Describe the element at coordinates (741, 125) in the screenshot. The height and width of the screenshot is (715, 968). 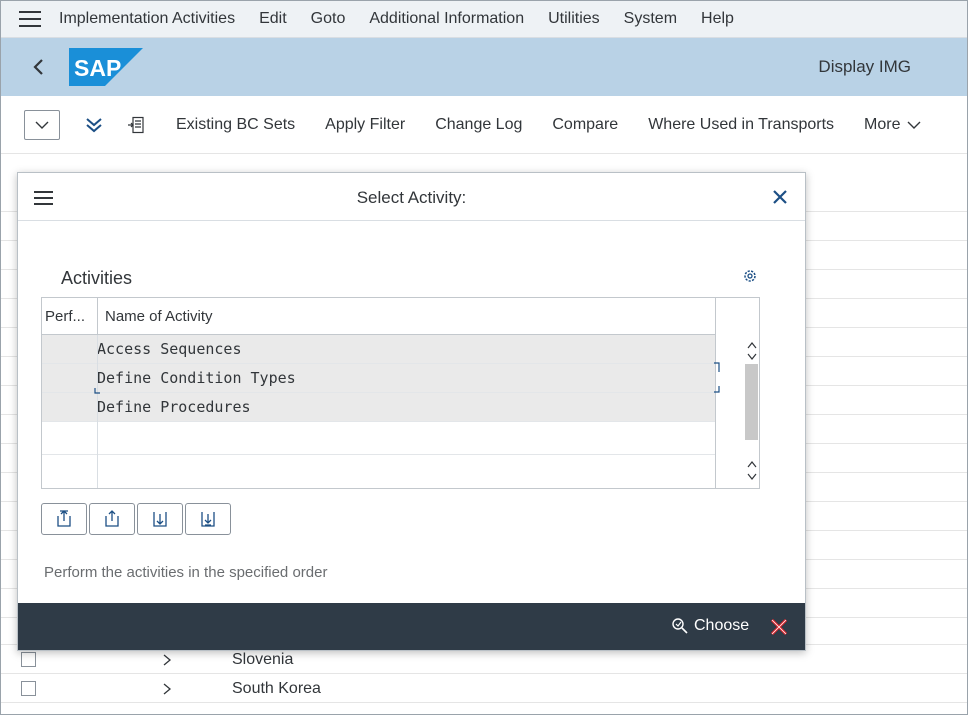
I see `where-used-in-transports-button: Where Used in Transports` at that location.